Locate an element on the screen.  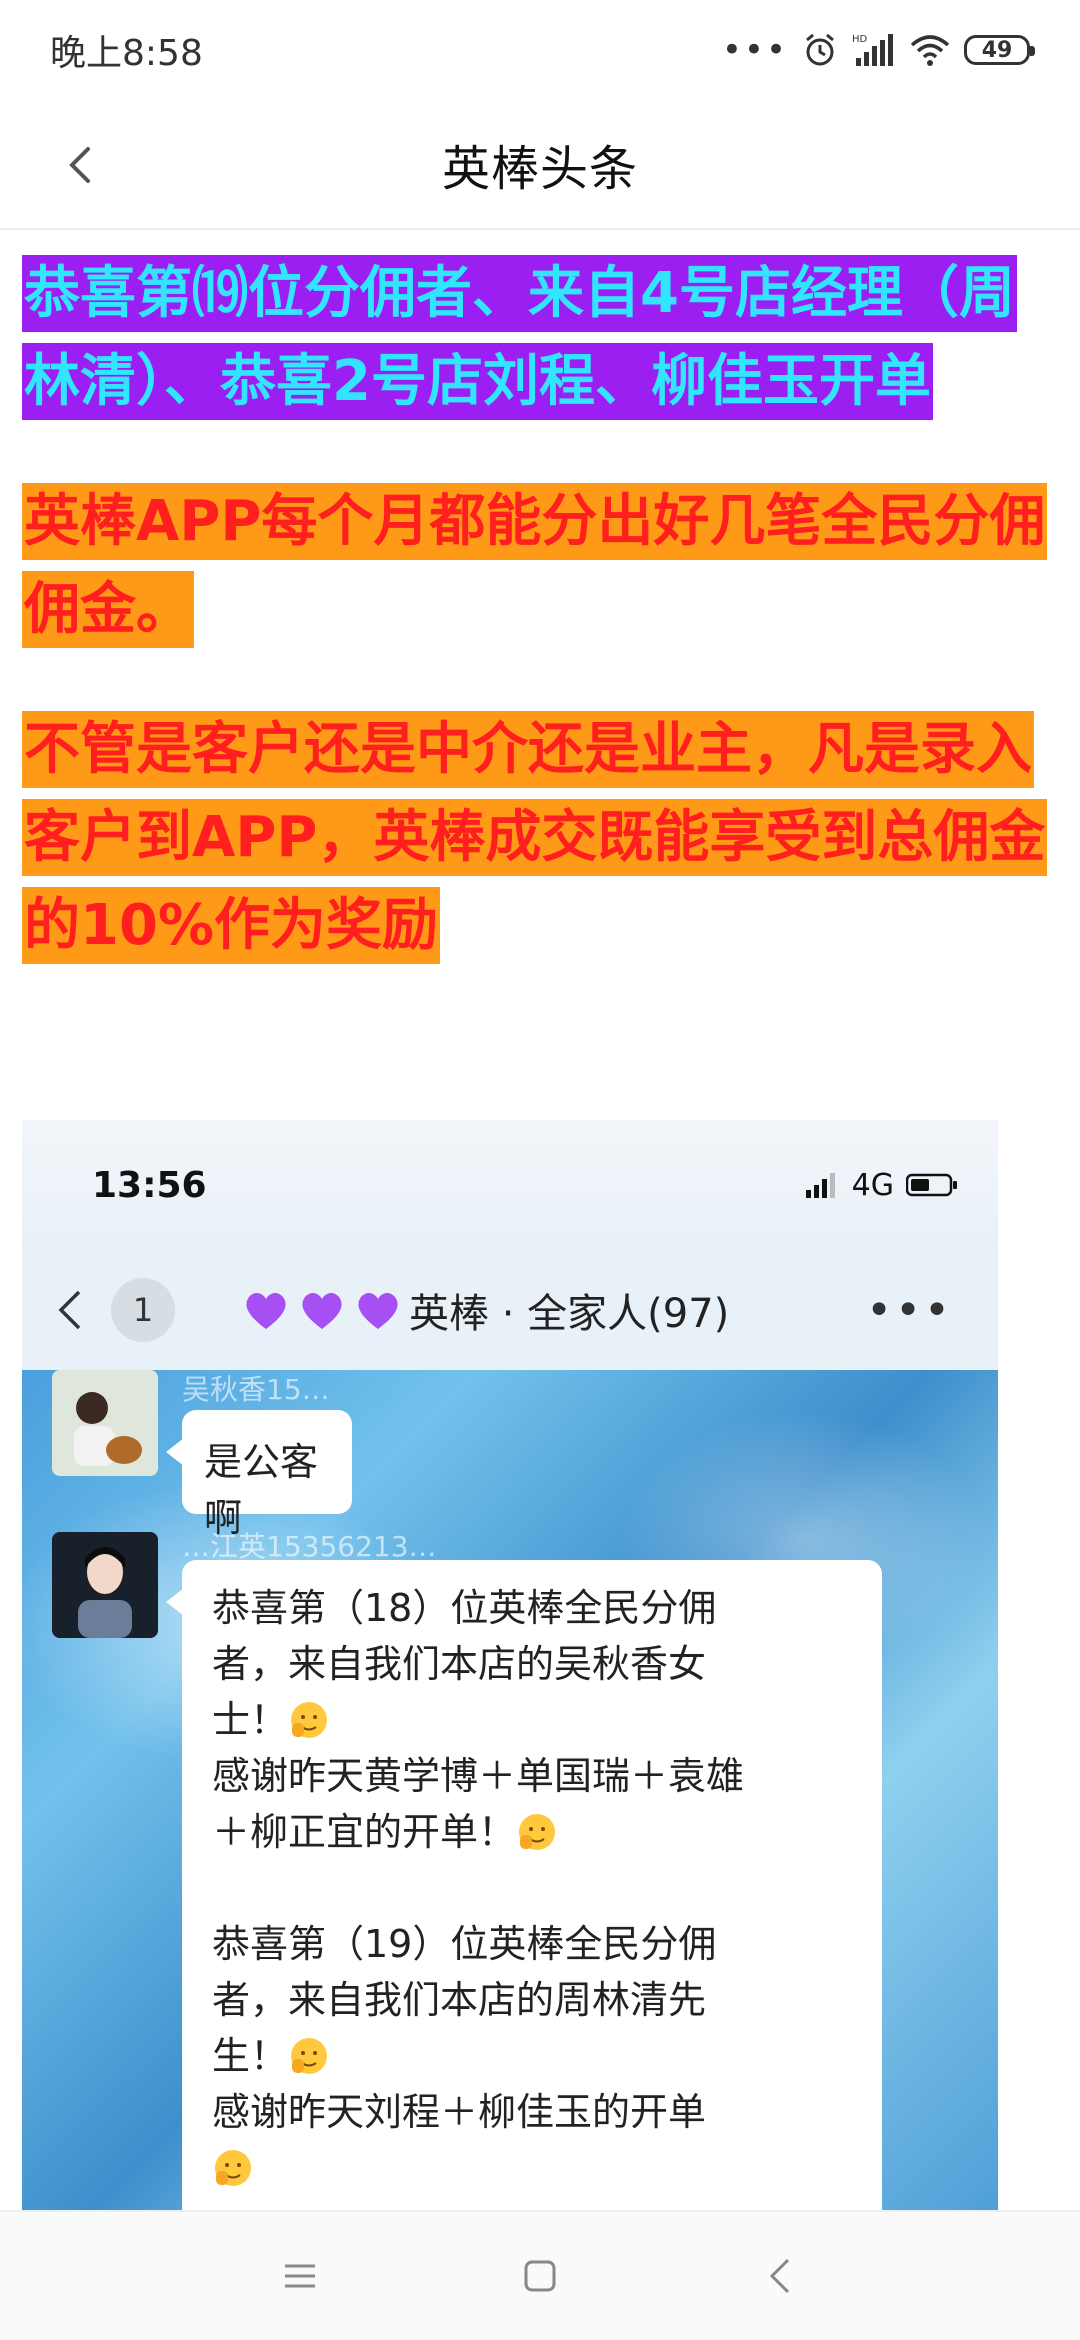
chat-bubble: 是公客啊 is located at coordinates (259, 1475).